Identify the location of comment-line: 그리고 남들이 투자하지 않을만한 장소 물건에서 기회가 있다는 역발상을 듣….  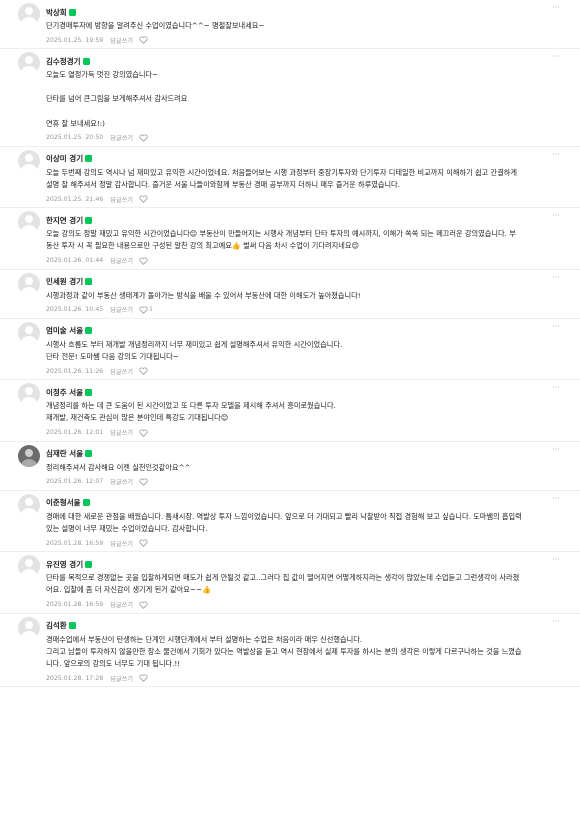
(284, 657).